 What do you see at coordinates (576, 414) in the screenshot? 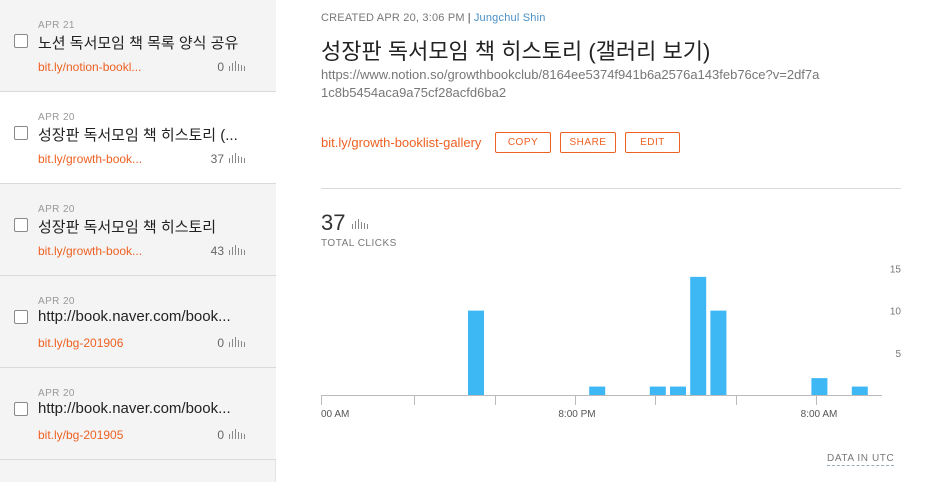
I see `x-tick-label: 8:00 PM` at bounding box center [576, 414].